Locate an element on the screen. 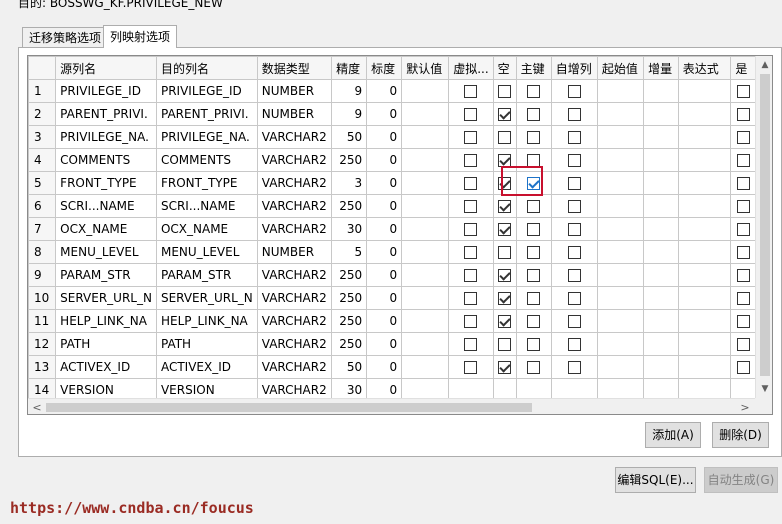 The width and height of the screenshot is (782, 524). source-column-name-cell: PRIVILEGE_ID is located at coordinates (106, 91).